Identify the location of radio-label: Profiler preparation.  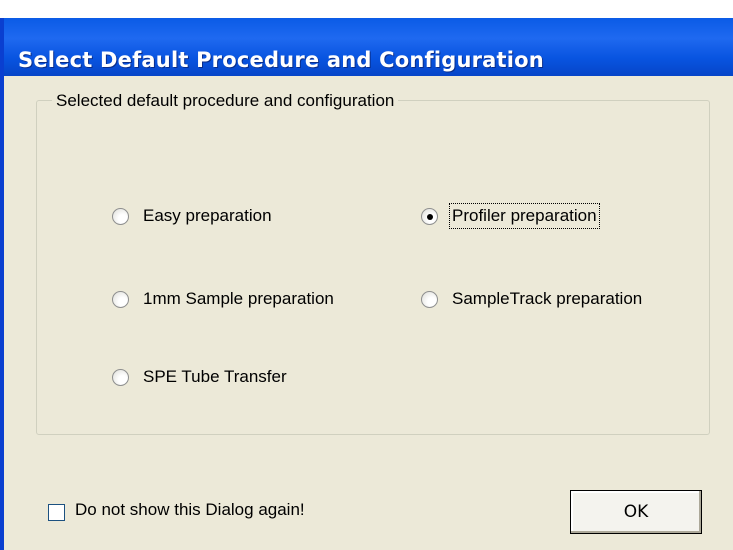
(524, 216).